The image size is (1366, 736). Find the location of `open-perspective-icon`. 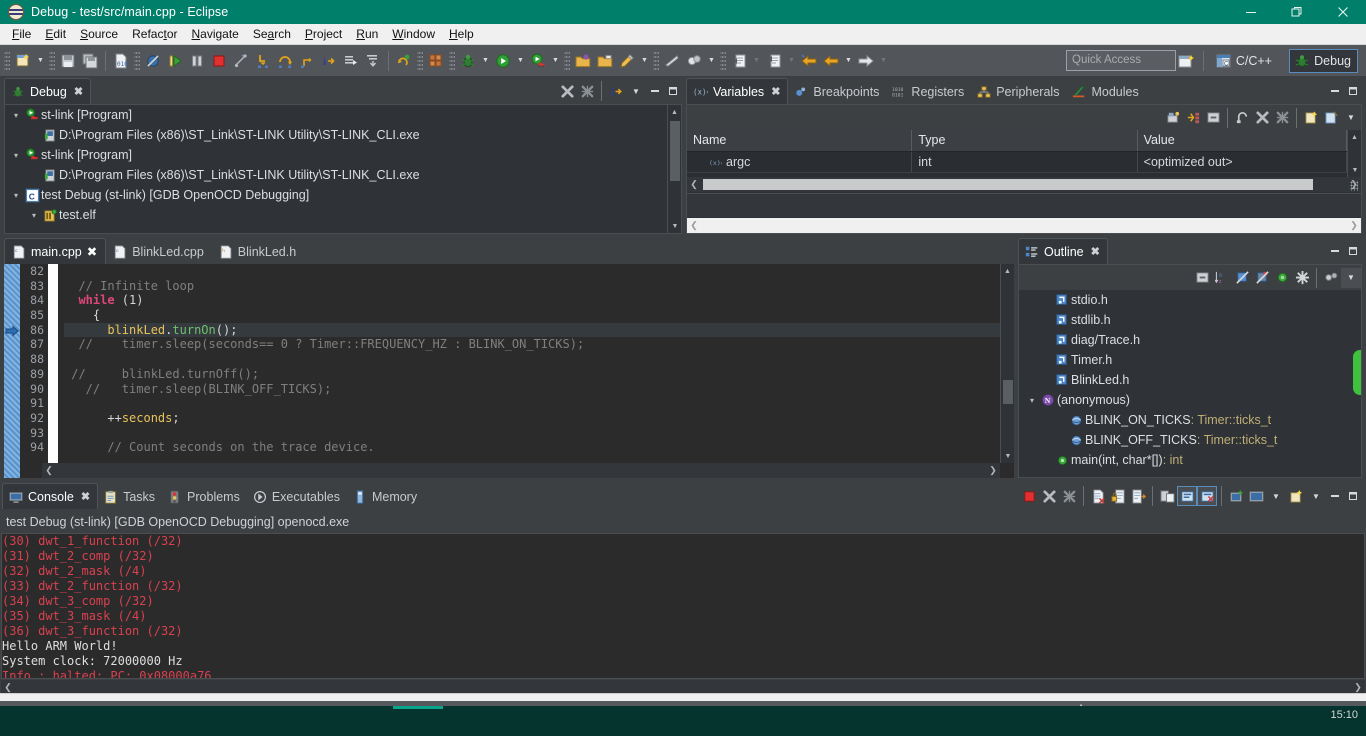

open-perspective-icon is located at coordinates (605, 61).